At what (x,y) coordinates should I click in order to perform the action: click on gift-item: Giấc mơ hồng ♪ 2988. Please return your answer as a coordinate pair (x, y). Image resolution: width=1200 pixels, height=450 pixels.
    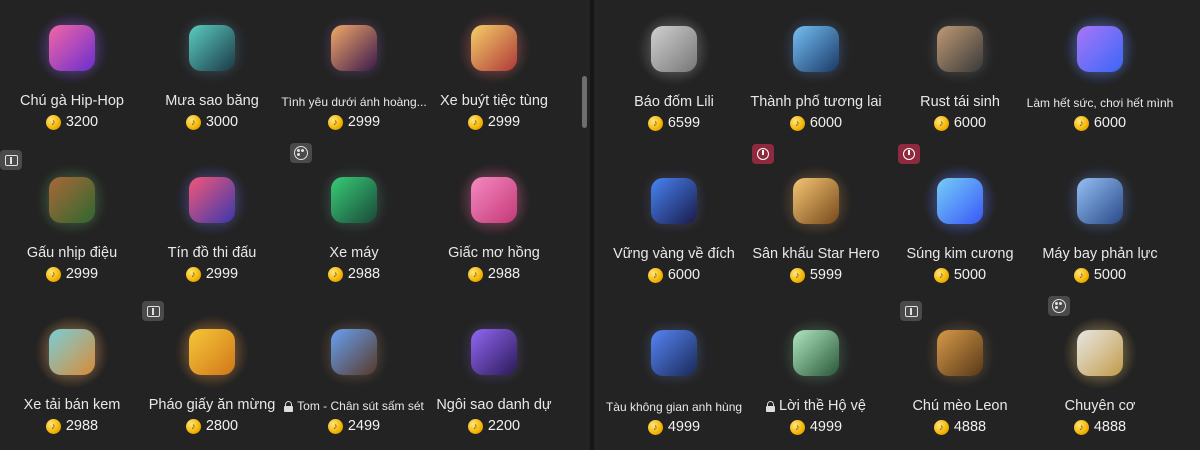
    Looking at the image, I should click on (494, 234).